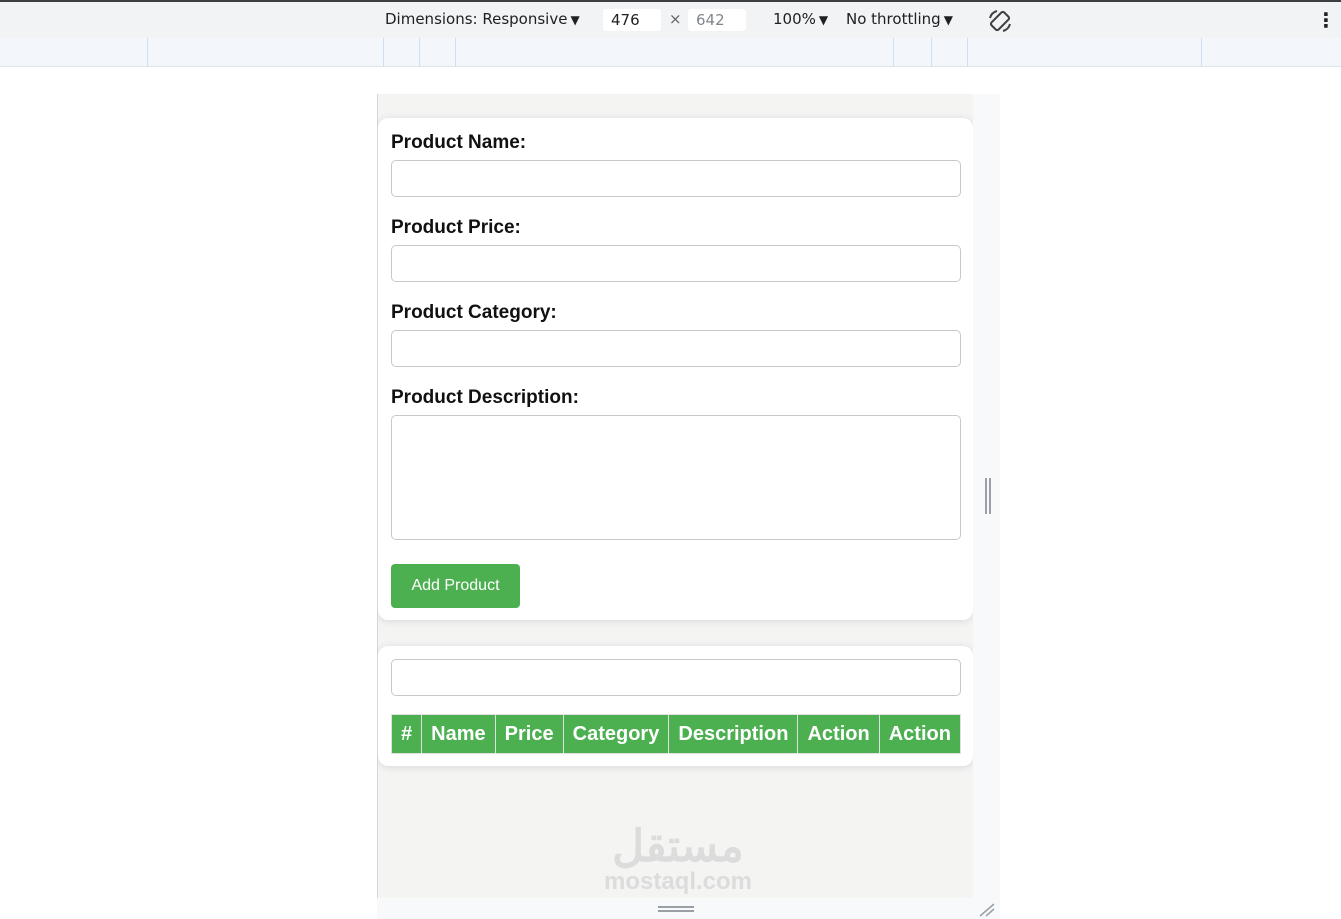  What do you see at coordinates (676, 909) in the screenshot?
I see `height-drag-handle-icon` at bounding box center [676, 909].